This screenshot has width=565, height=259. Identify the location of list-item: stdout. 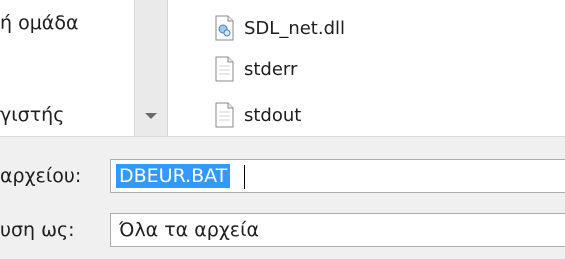
(256, 115).